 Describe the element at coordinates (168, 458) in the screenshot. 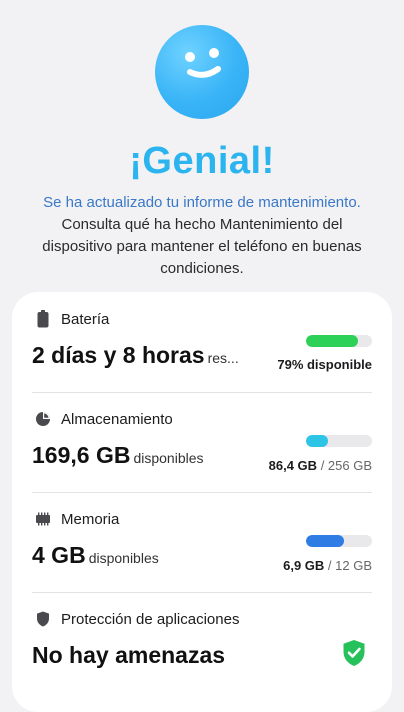

I see `storage-suffix: disponibles` at that location.